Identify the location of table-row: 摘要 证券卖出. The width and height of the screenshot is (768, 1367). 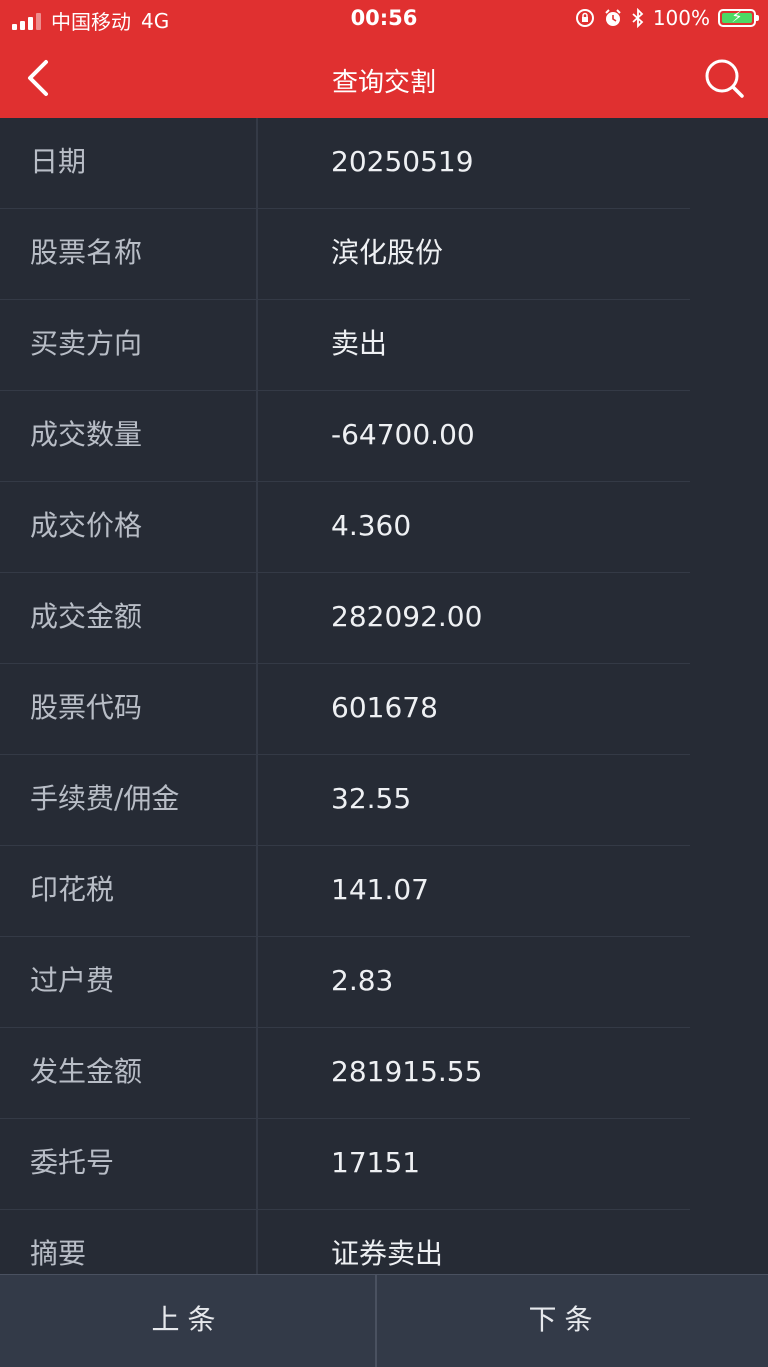
(345, 1242).